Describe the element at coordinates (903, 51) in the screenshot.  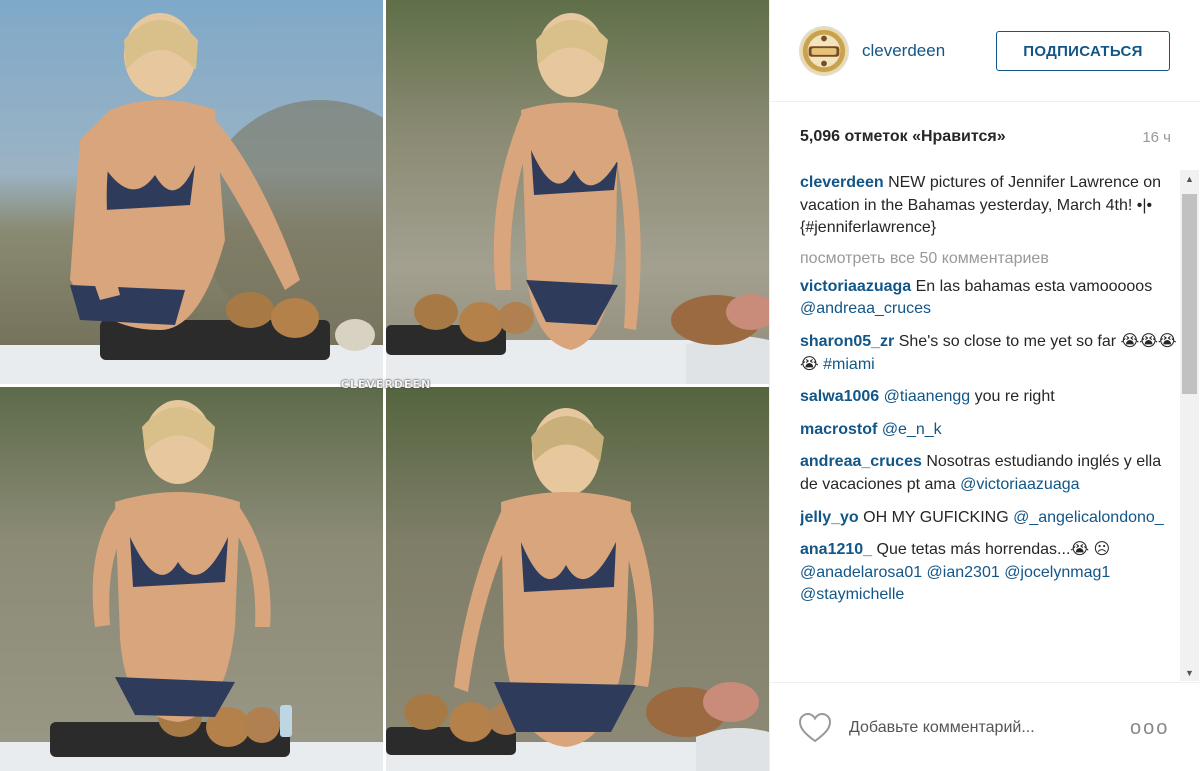
I see `username-link: cleverdeen` at that location.